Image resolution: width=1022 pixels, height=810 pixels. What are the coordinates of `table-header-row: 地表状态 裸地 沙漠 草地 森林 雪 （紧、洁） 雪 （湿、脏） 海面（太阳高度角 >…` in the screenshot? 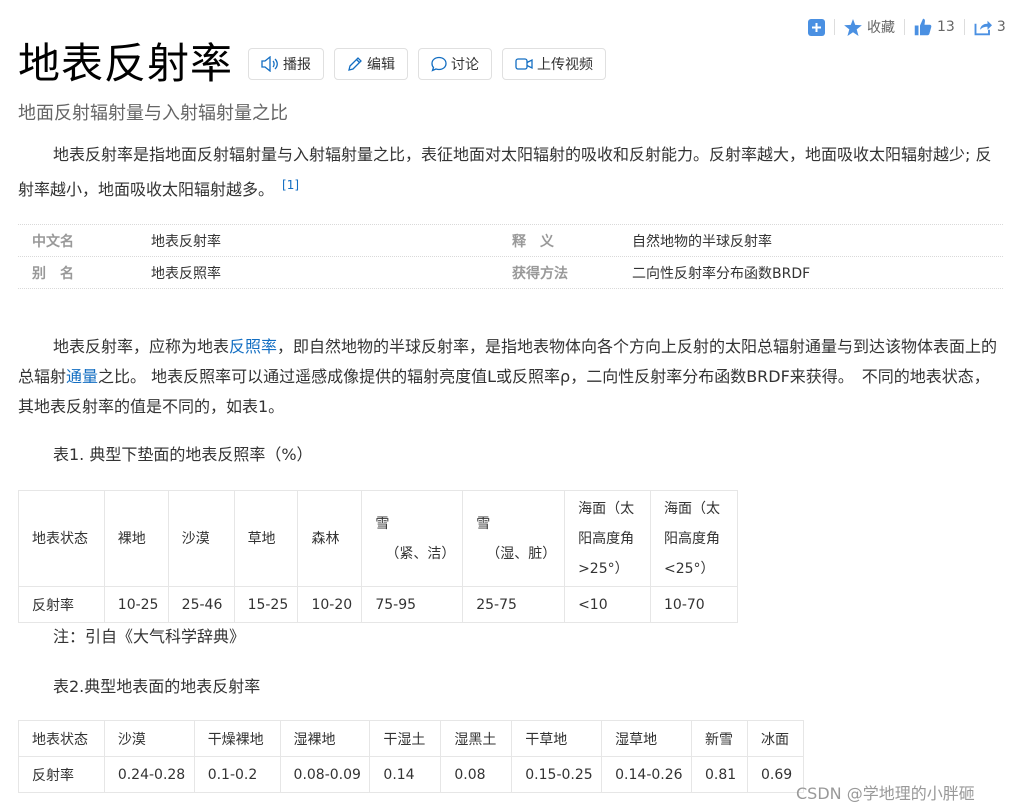 It's located at (378, 538).